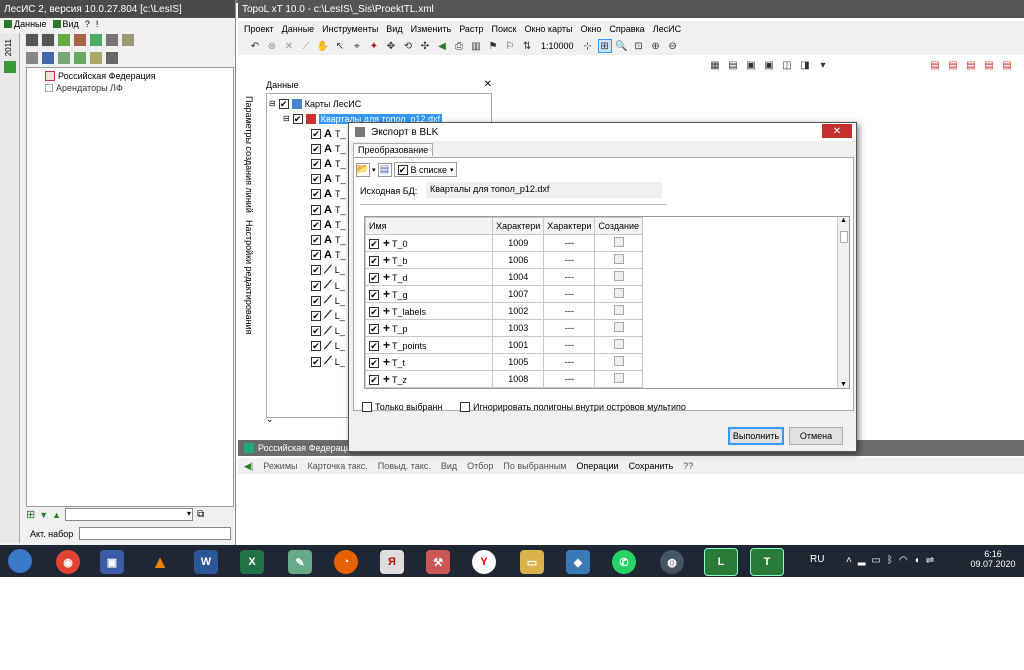 This screenshot has width=1024, height=670. I want to click on row-code: 1007, so click(518, 294).